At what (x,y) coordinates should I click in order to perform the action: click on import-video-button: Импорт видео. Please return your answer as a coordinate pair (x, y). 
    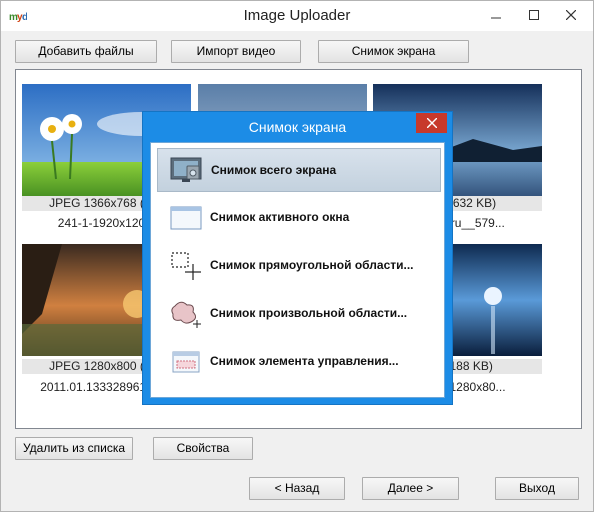
    Looking at the image, I should click on (236, 51).